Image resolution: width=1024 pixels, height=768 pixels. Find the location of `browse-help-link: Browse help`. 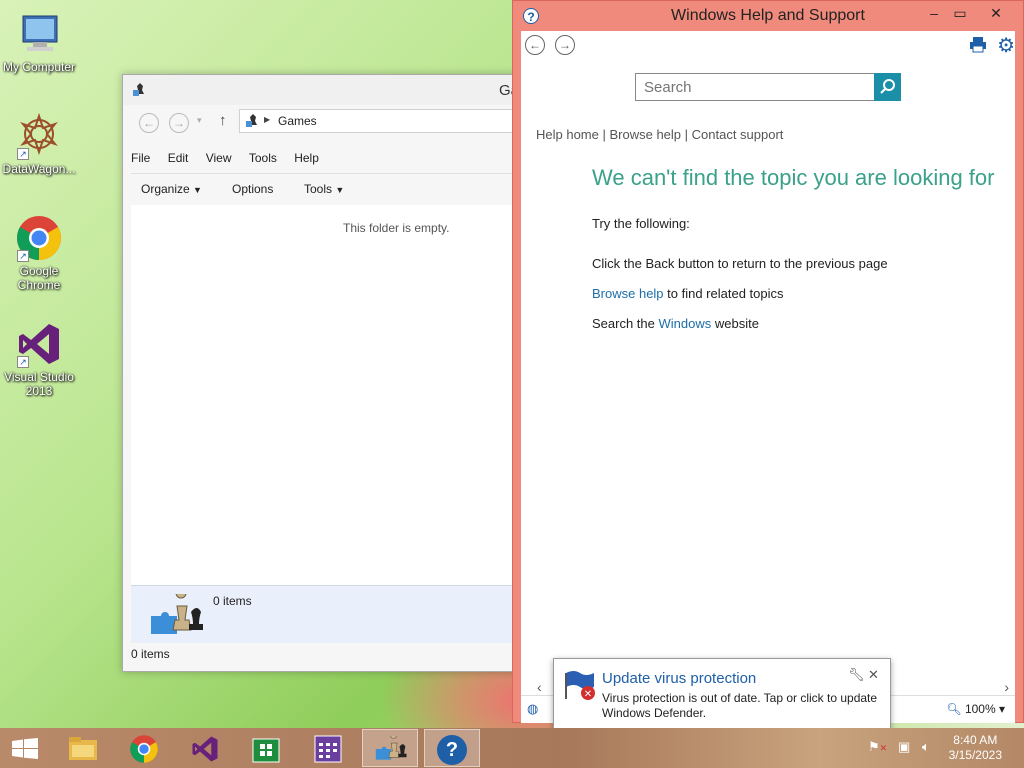

browse-help-link: Browse help is located at coordinates (645, 134).